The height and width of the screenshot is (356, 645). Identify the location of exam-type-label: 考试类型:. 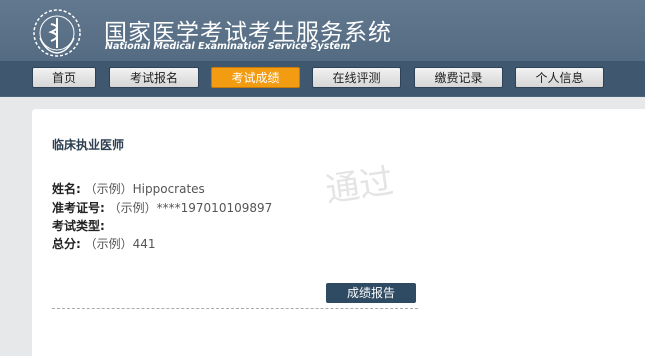
(78, 226).